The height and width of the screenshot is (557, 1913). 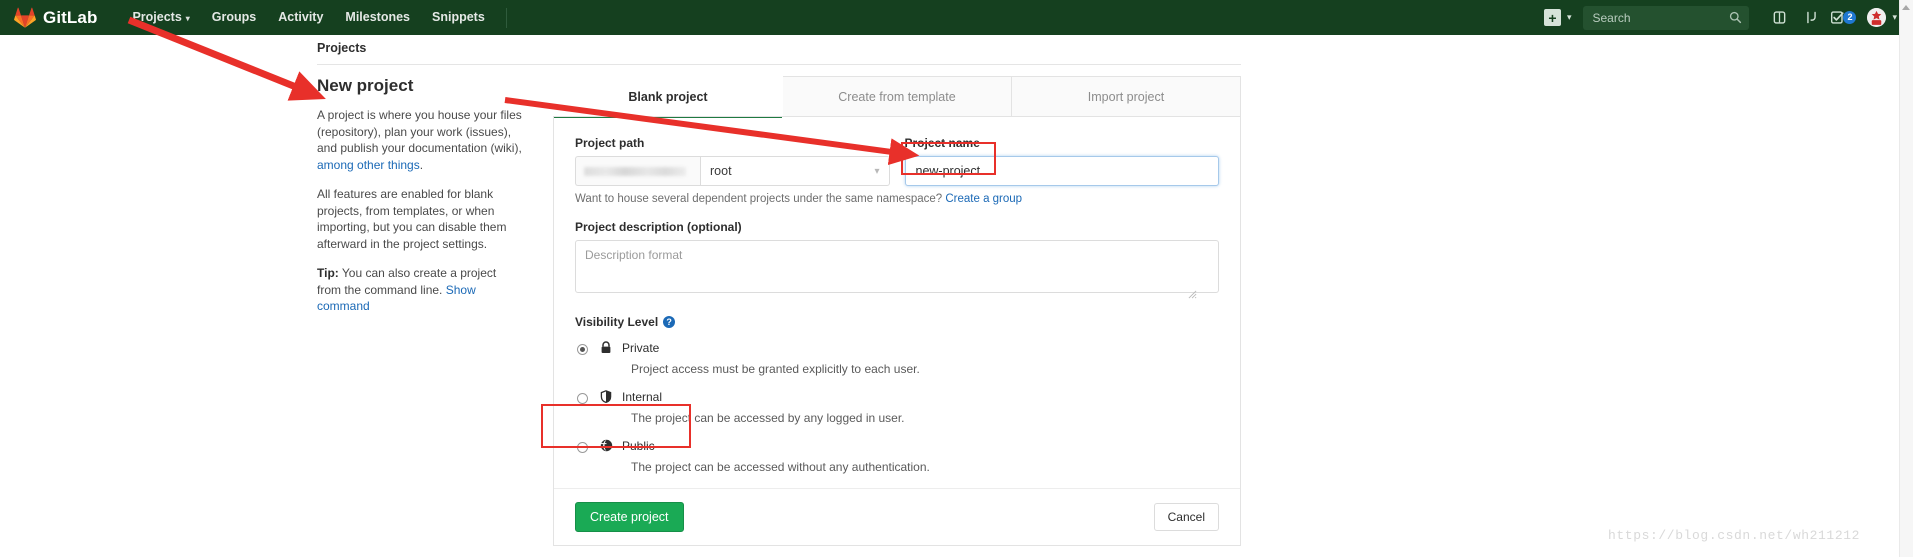 I want to click on avatar-chevron-down-icon: ▾, so click(x=1894, y=17).